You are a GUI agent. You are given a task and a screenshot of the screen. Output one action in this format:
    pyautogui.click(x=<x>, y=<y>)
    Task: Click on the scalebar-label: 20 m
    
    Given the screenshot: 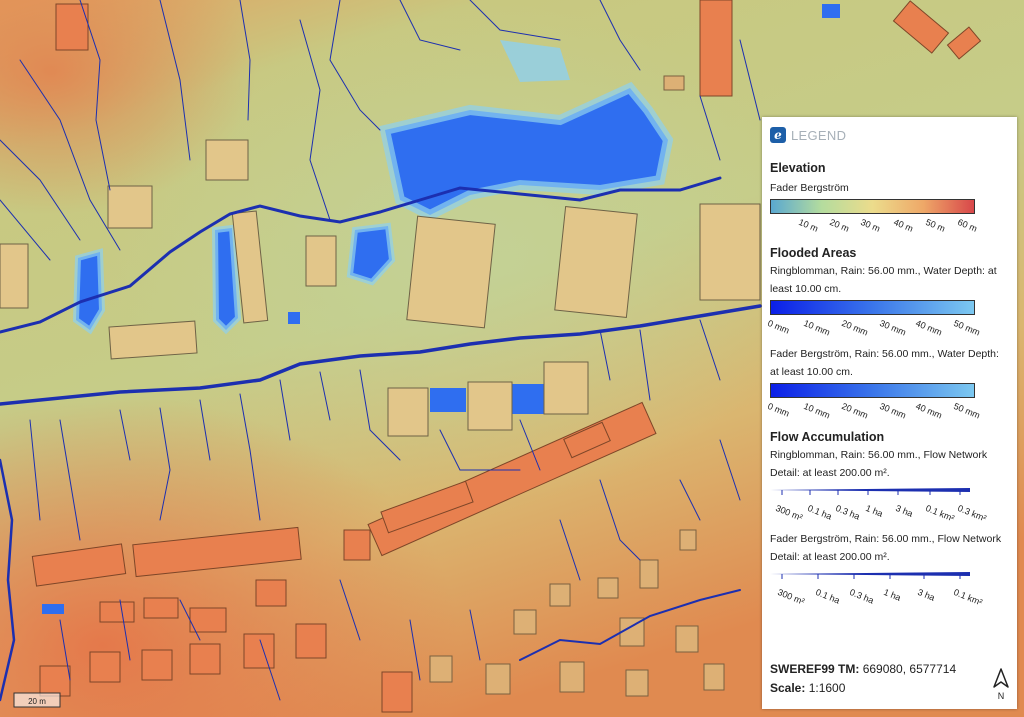 What is the action you would take?
    pyautogui.click(x=37, y=701)
    